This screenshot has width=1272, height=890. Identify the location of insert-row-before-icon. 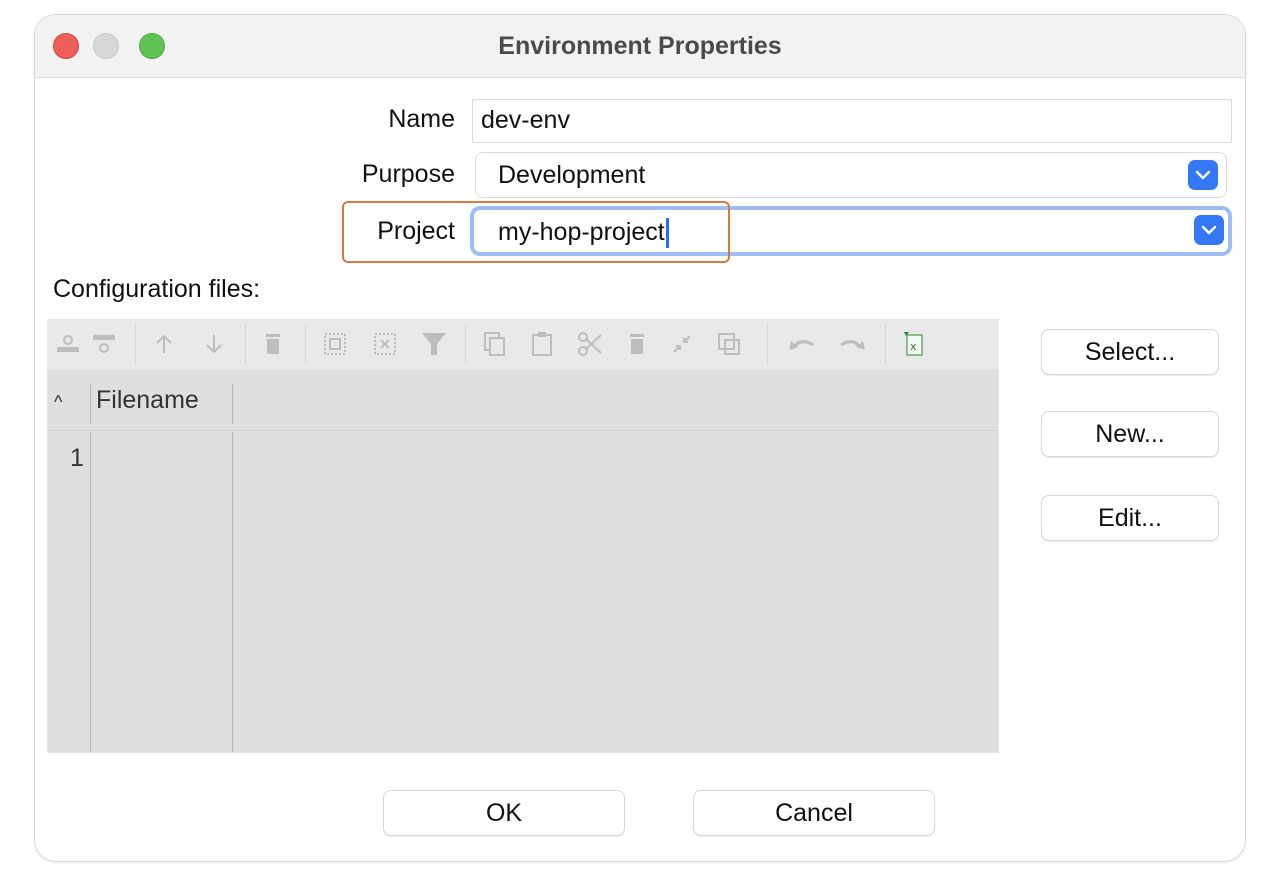
(68, 344).